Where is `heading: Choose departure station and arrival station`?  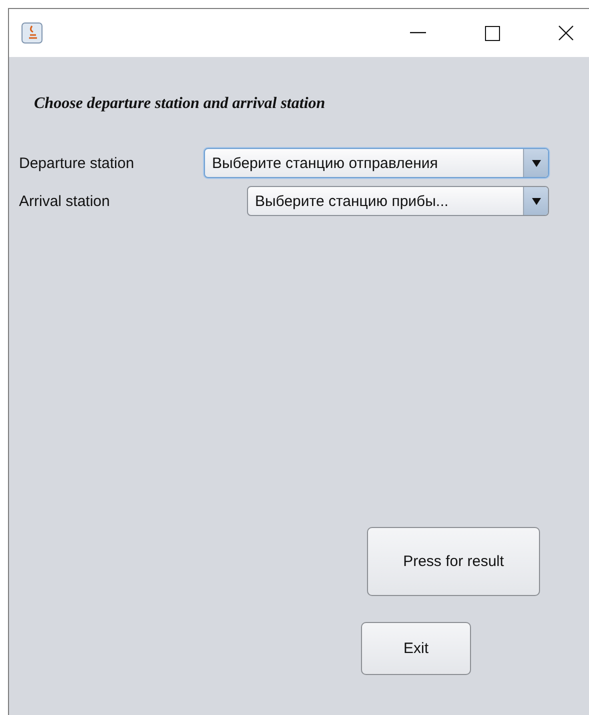 heading: Choose departure station and arrival station is located at coordinates (180, 104).